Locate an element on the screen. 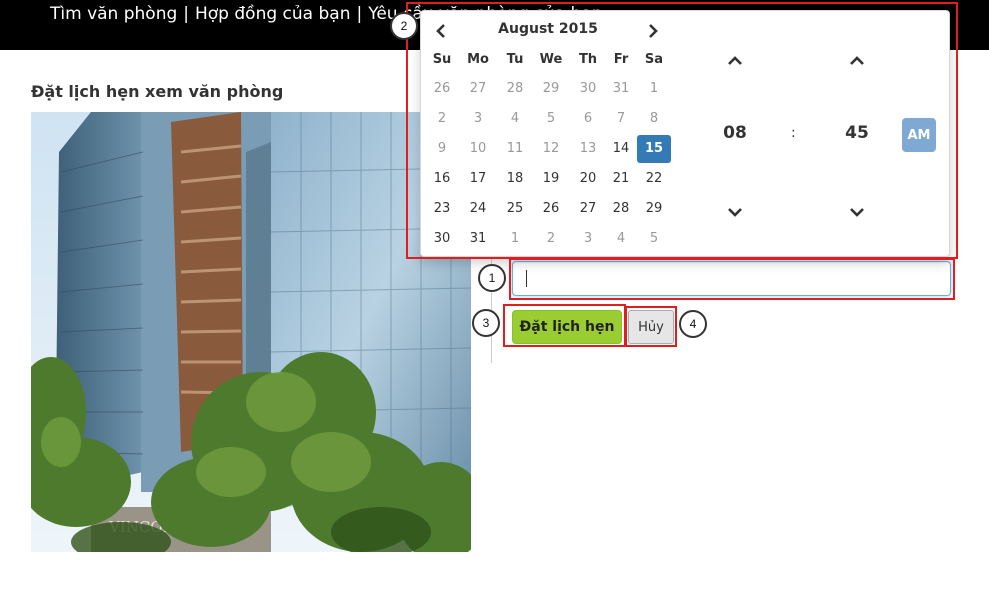 The image size is (989, 597). page-title: Đặt lịch hẹn xem văn phòng is located at coordinates (157, 91).